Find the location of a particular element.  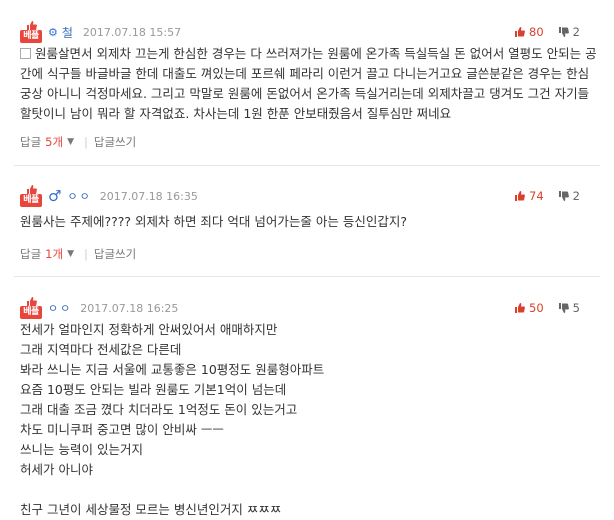

upvote-button: 74 is located at coordinates (529, 196).